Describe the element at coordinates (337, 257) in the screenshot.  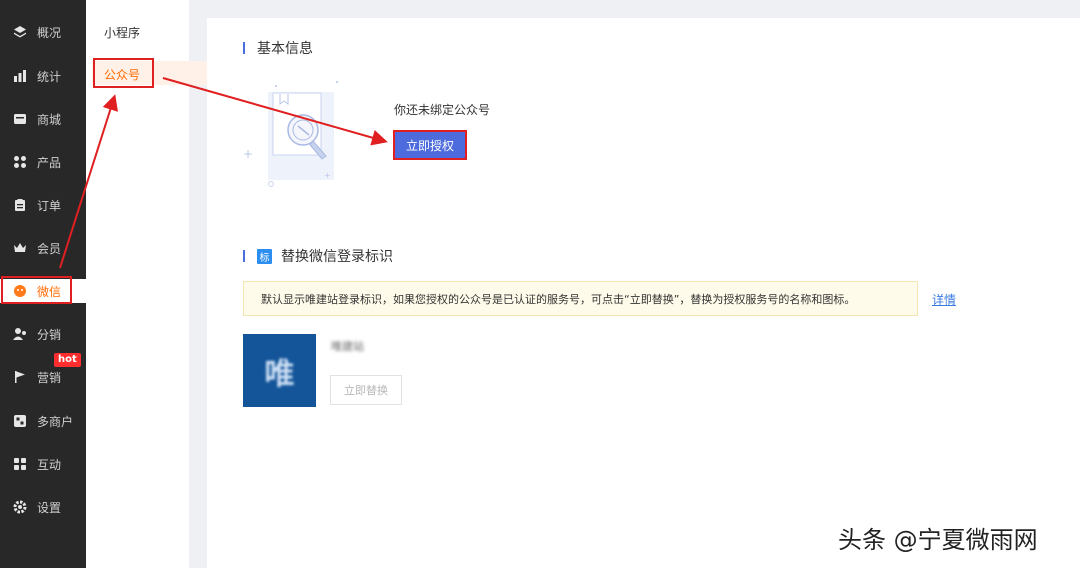
I see `replace-title: 替换微信登录标识` at that location.